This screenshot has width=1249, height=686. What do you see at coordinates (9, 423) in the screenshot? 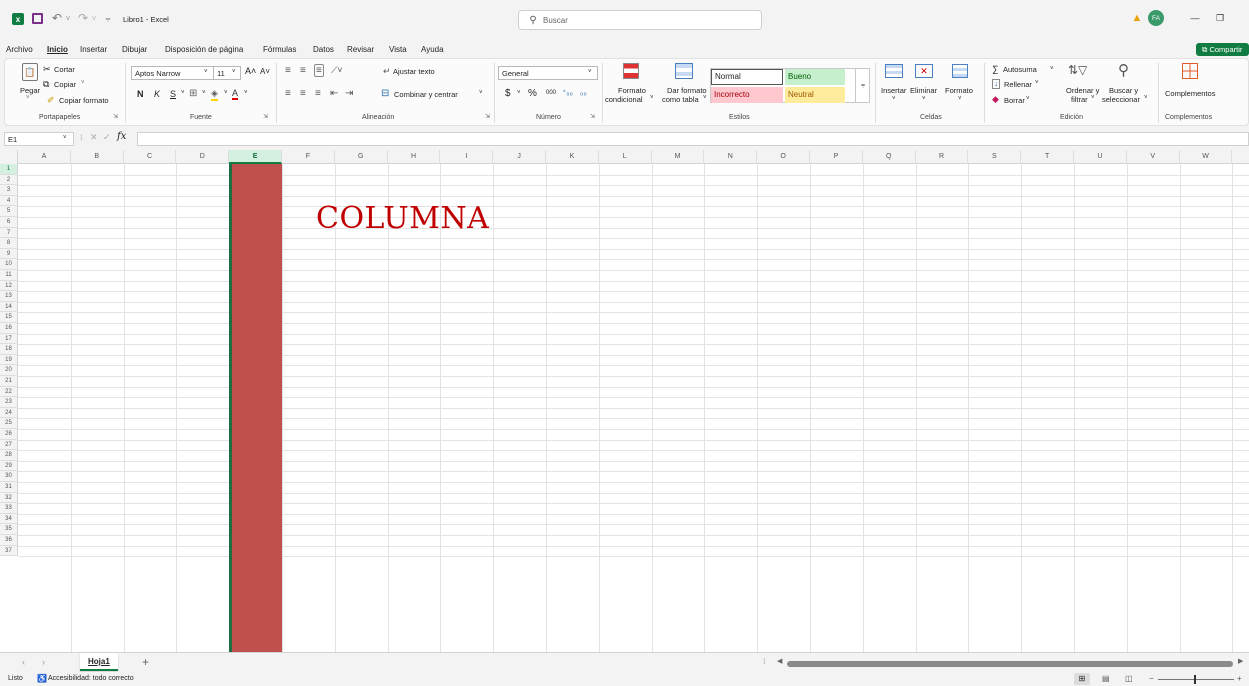
I see `row-header-25: 25` at bounding box center [9, 423].